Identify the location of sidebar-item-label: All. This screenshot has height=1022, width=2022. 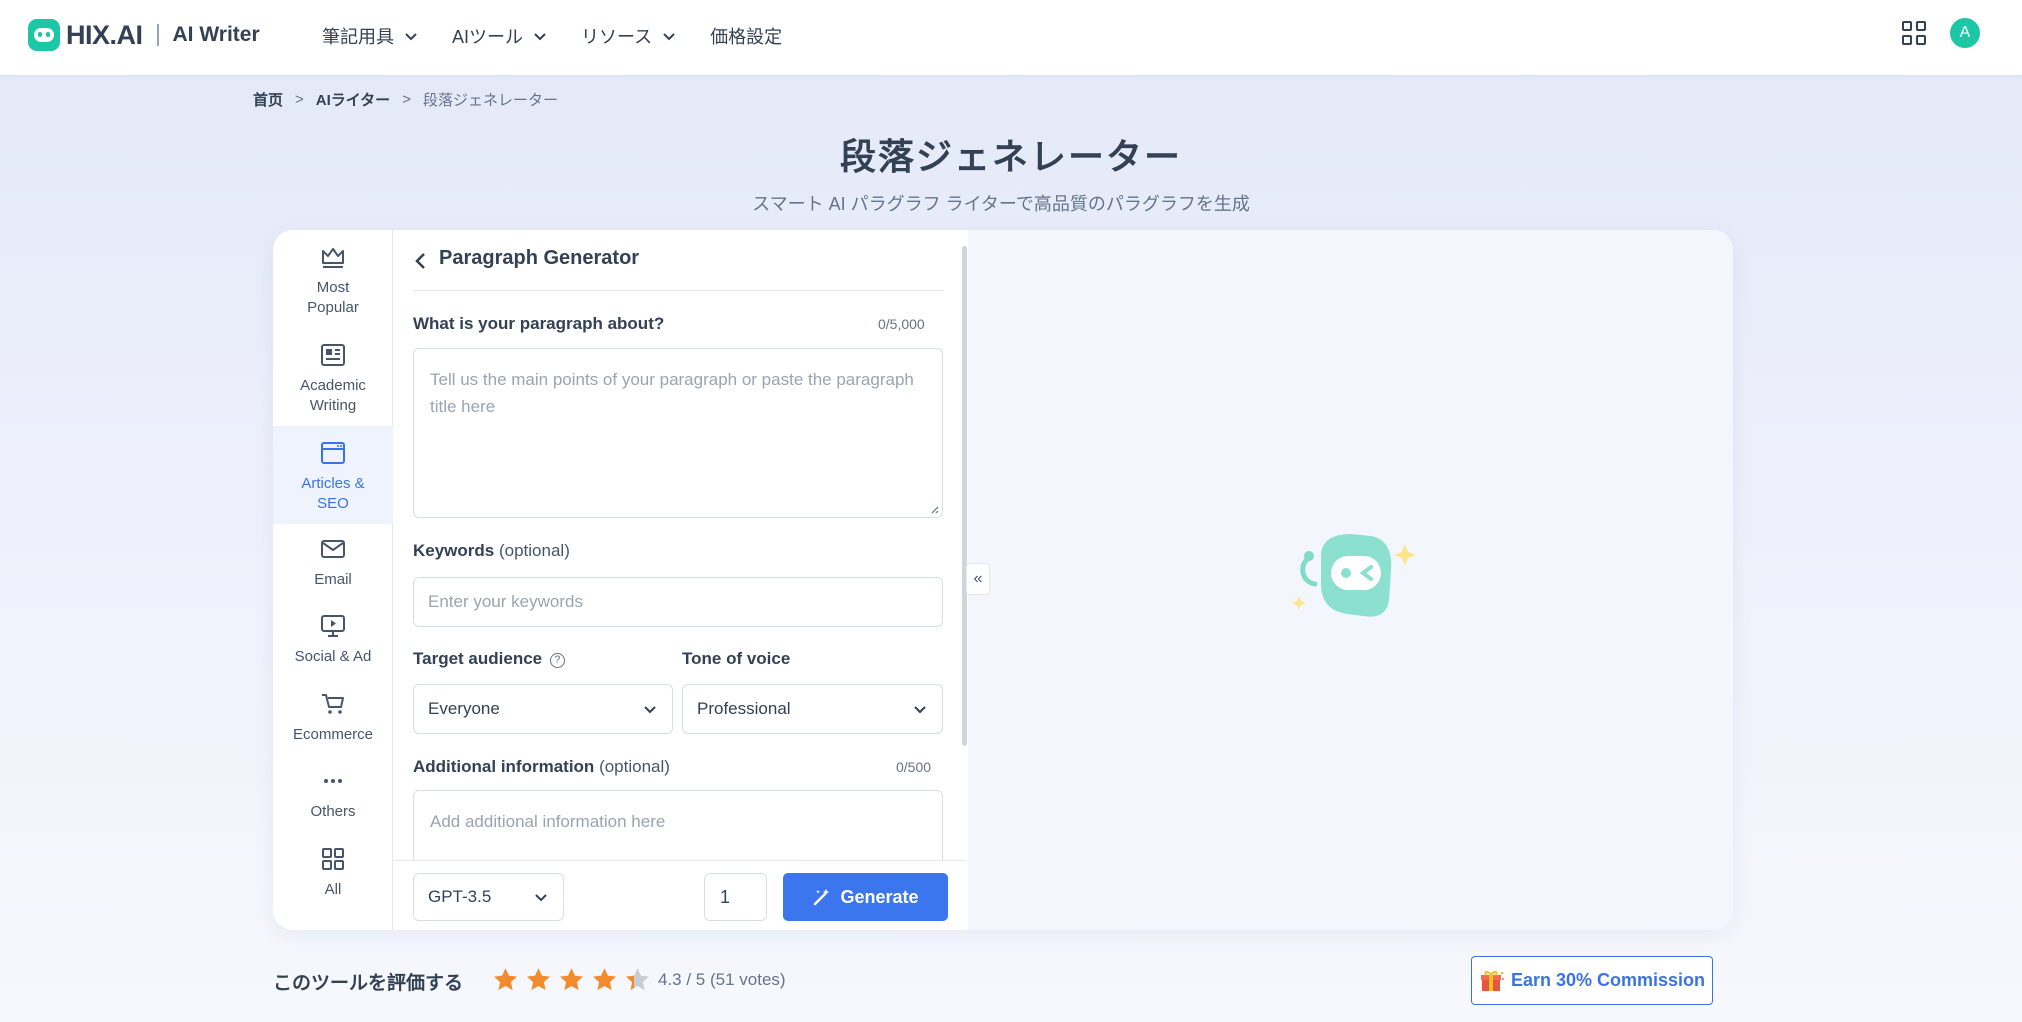
(333, 889).